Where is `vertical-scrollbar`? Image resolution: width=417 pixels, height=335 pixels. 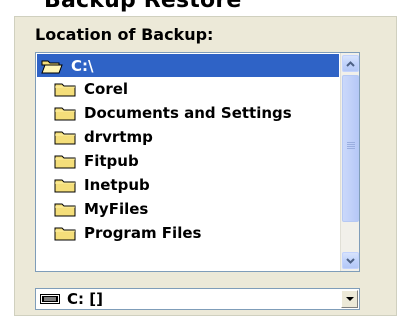
vertical-scrollbar is located at coordinates (349, 162).